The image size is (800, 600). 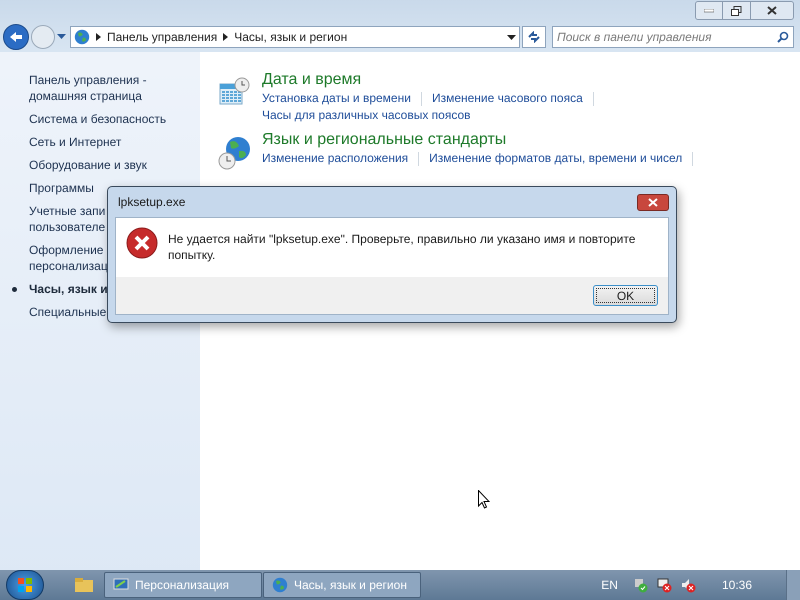 What do you see at coordinates (121, 585) in the screenshot?
I see `monitor-brush-icon` at bounding box center [121, 585].